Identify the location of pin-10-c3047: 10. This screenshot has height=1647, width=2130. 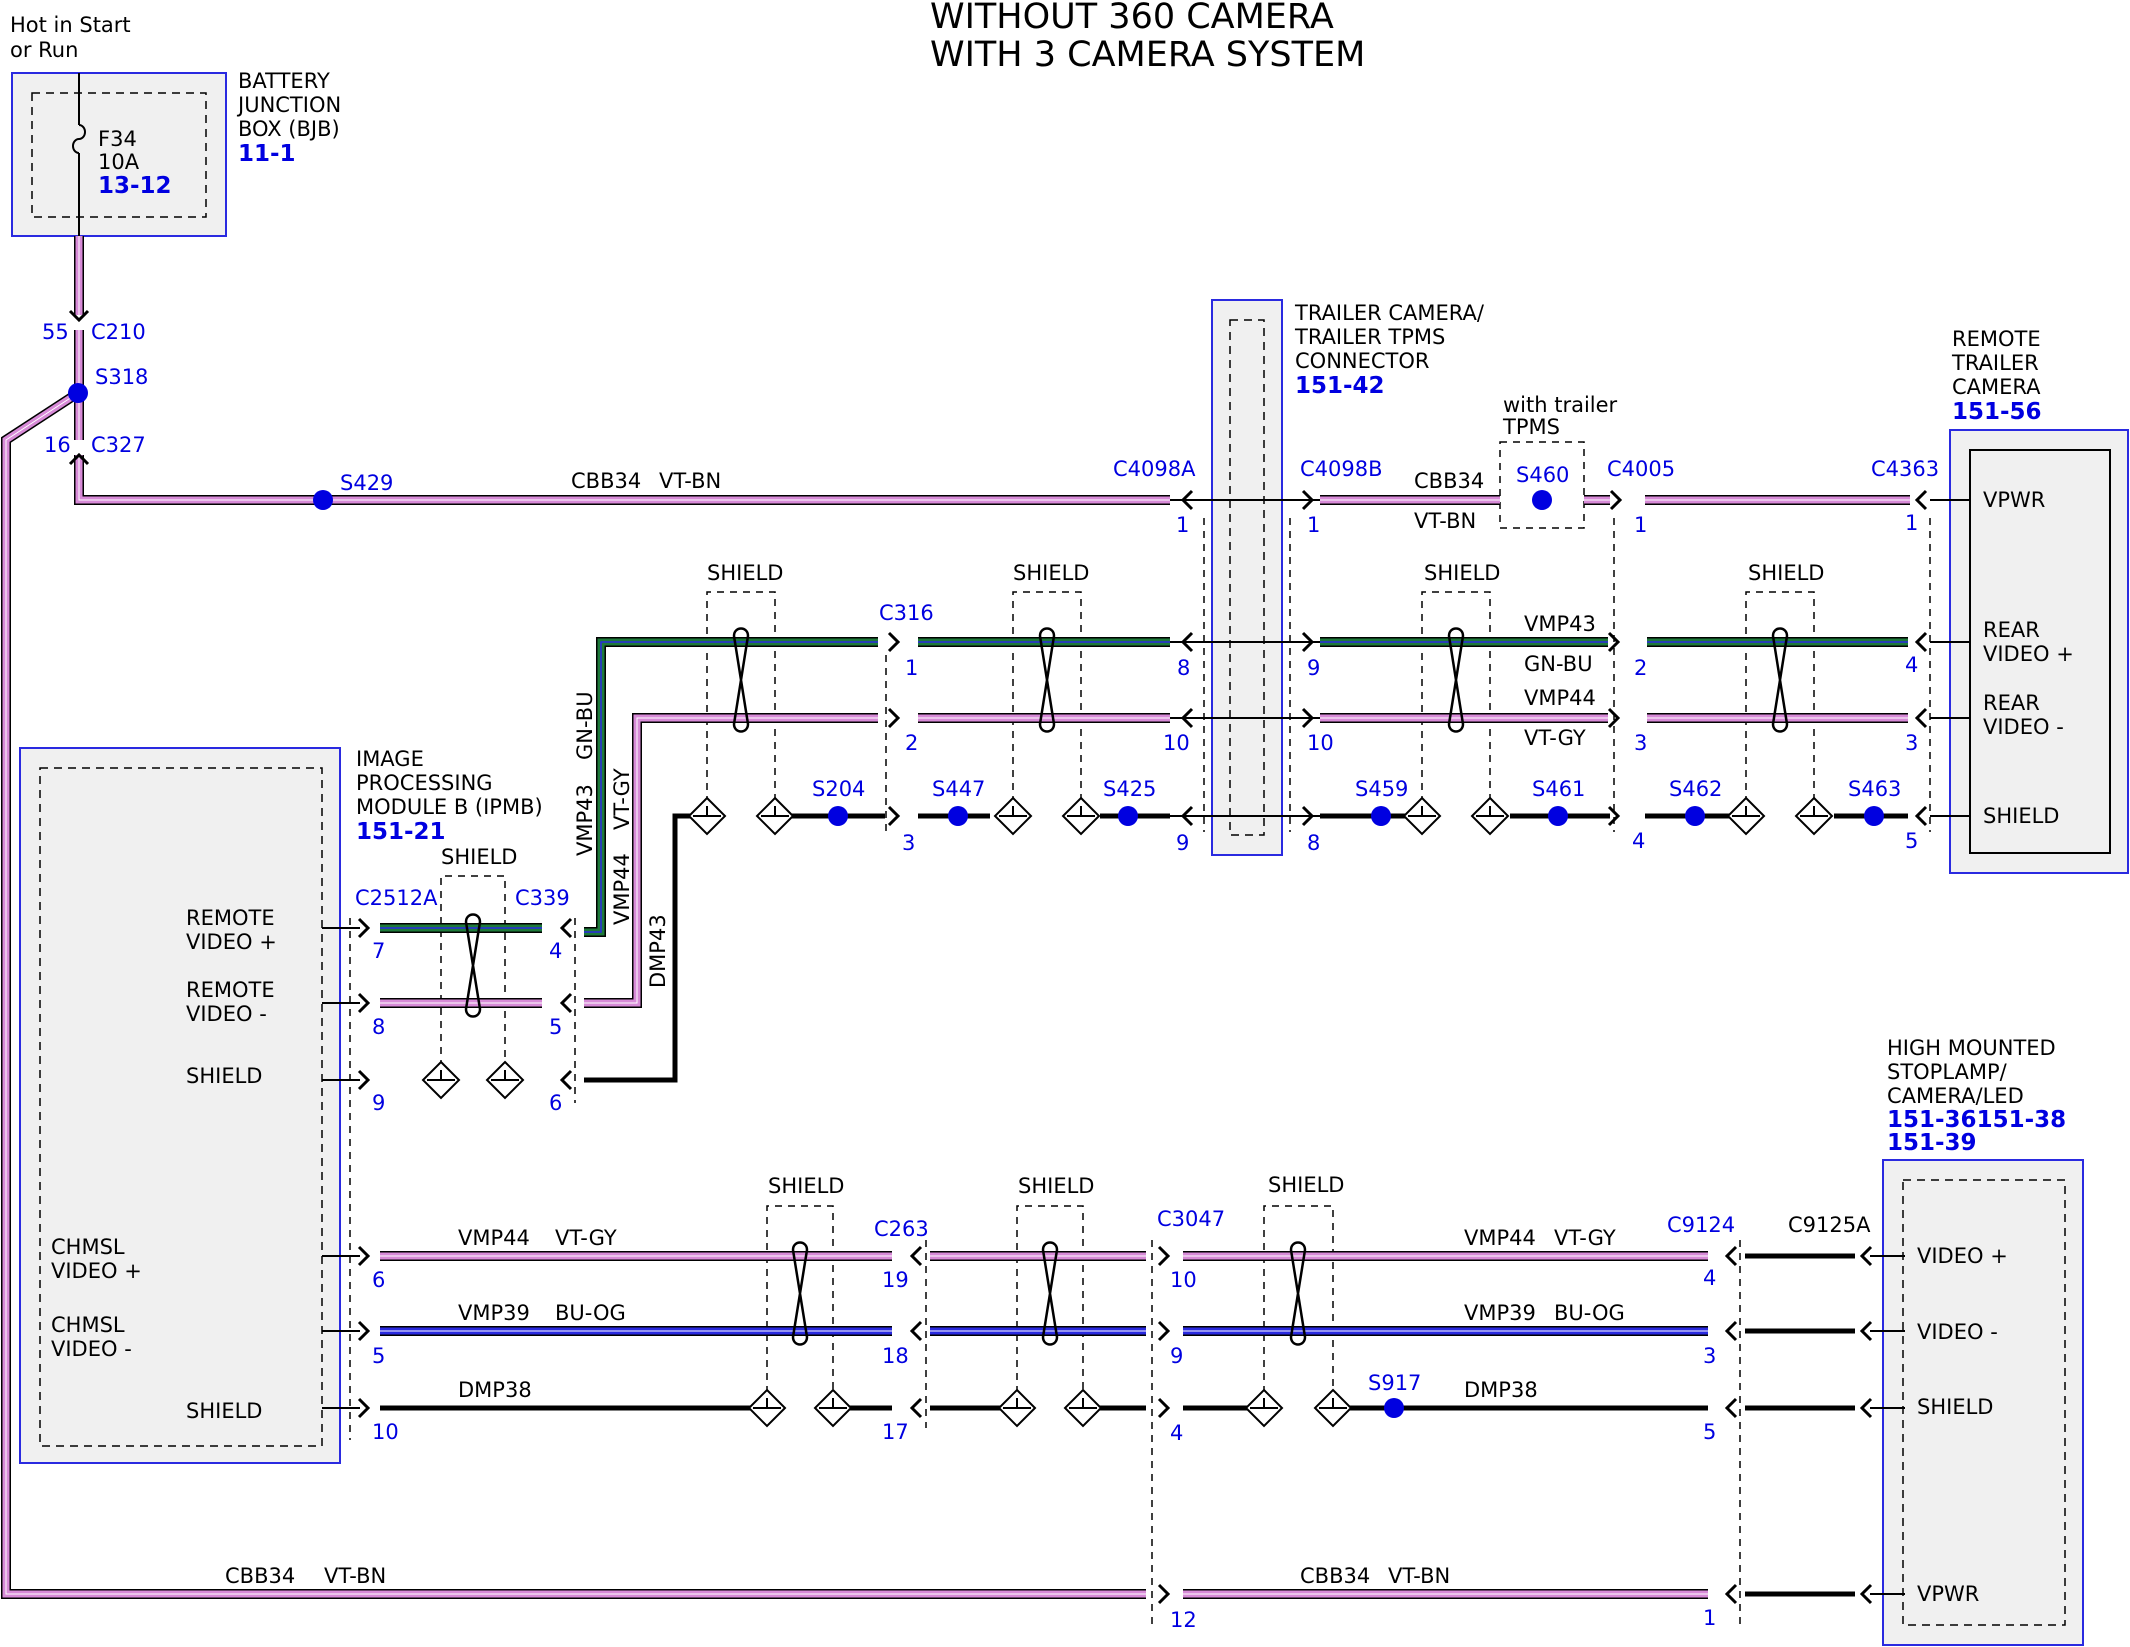
(1183, 1280).